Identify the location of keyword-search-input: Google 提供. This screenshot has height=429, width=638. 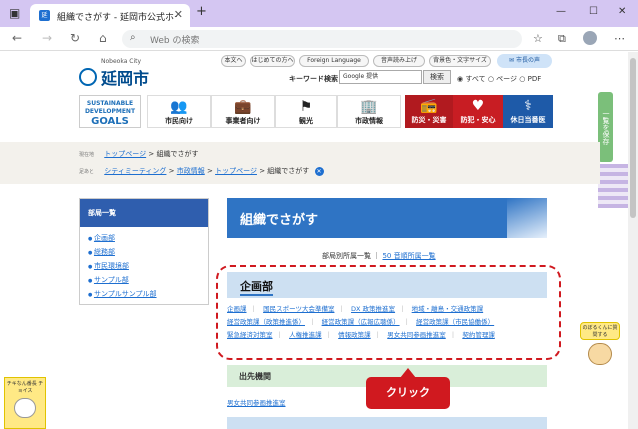
(380, 77).